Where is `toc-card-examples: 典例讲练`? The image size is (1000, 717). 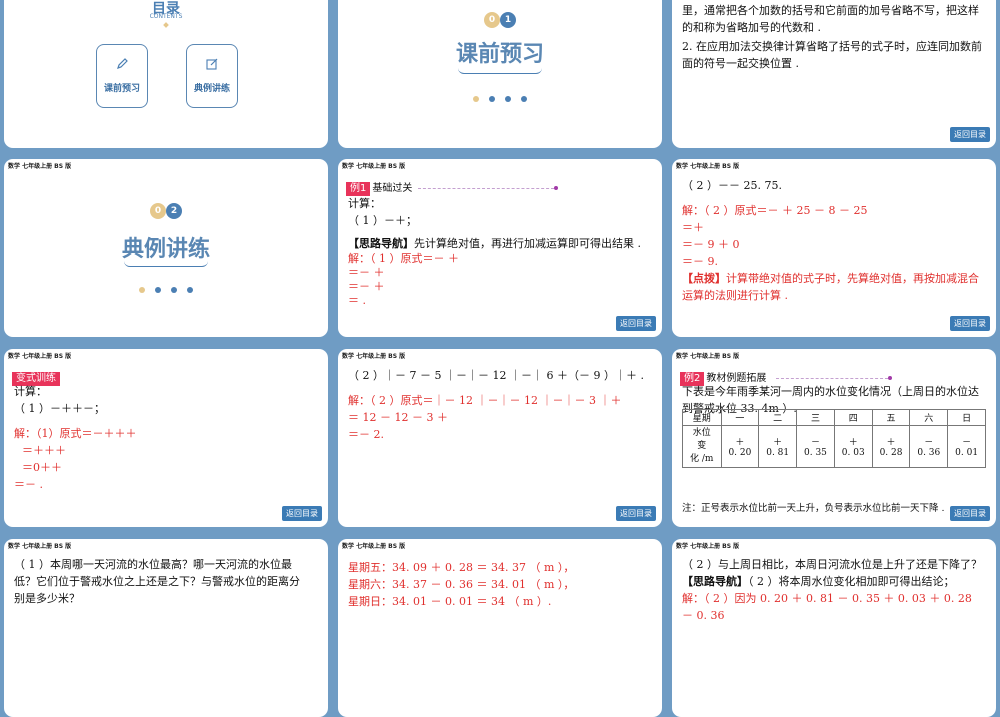 toc-card-examples: 典例讲练 is located at coordinates (212, 76).